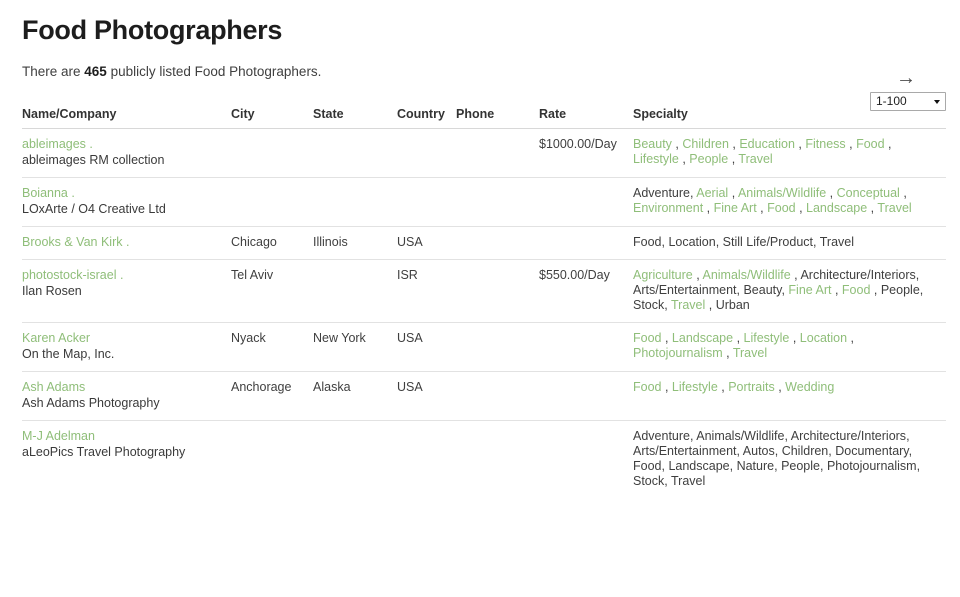 Image resolution: width=960 pixels, height=597 pixels. I want to click on photographer-name-link: Ash Adams, so click(123, 387).